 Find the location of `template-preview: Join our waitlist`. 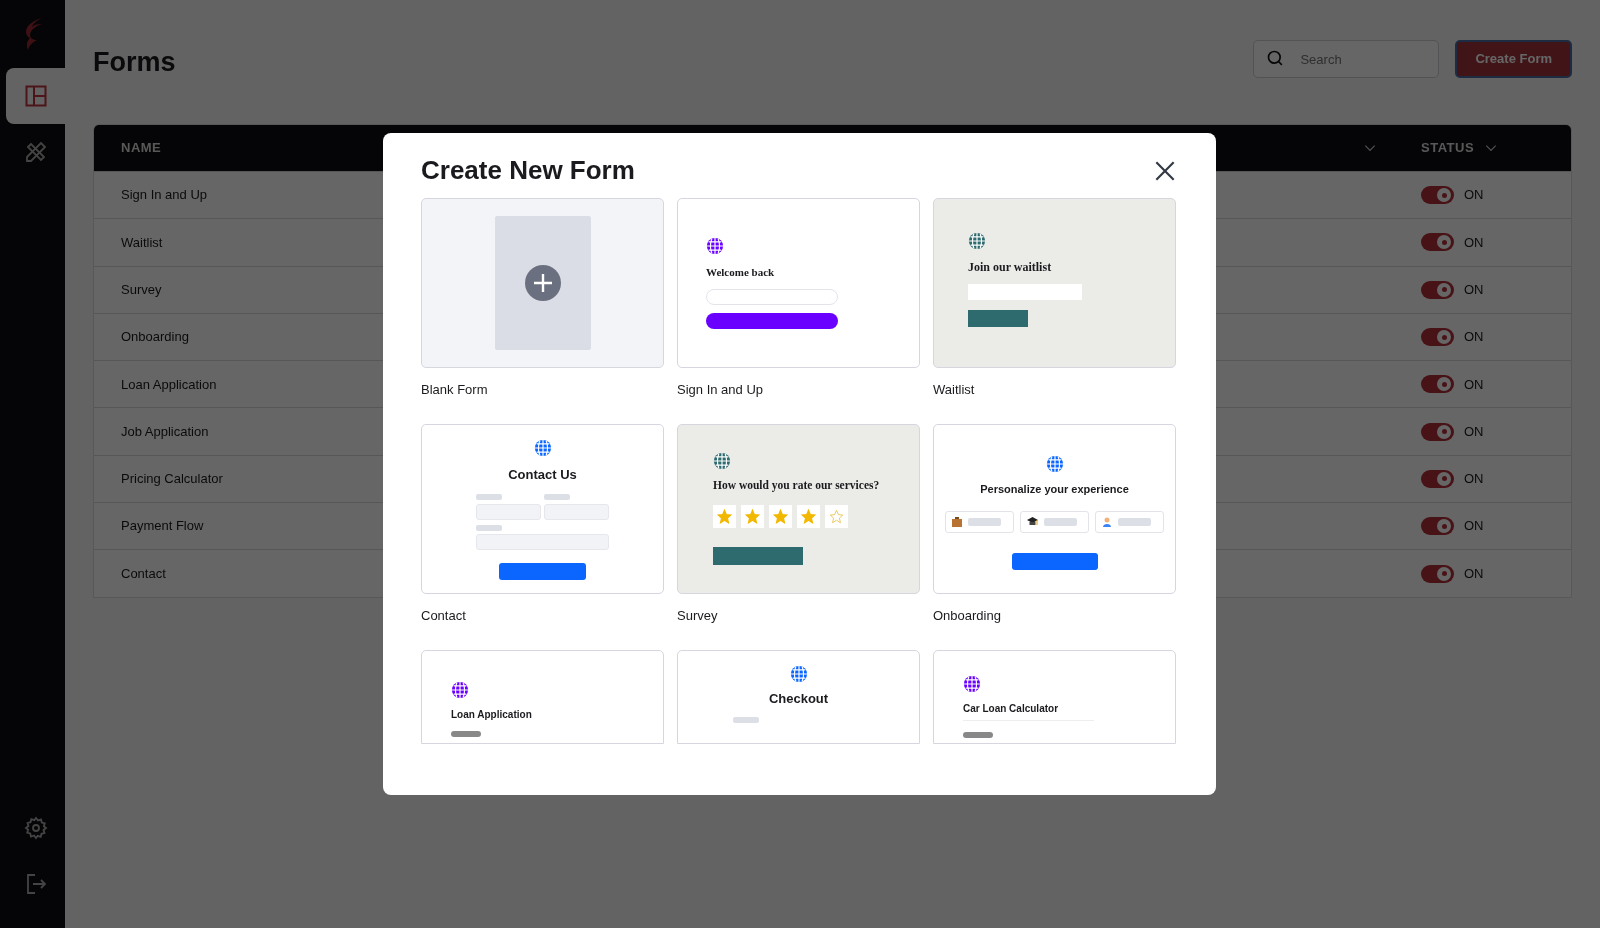

template-preview: Join our waitlist is located at coordinates (1054, 283).